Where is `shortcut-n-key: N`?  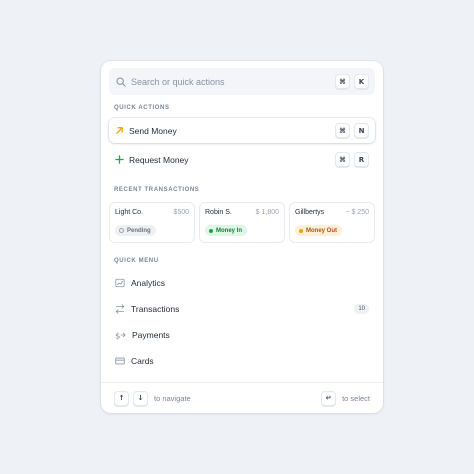 shortcut-n-key: N is located at coordinates (361, 130).